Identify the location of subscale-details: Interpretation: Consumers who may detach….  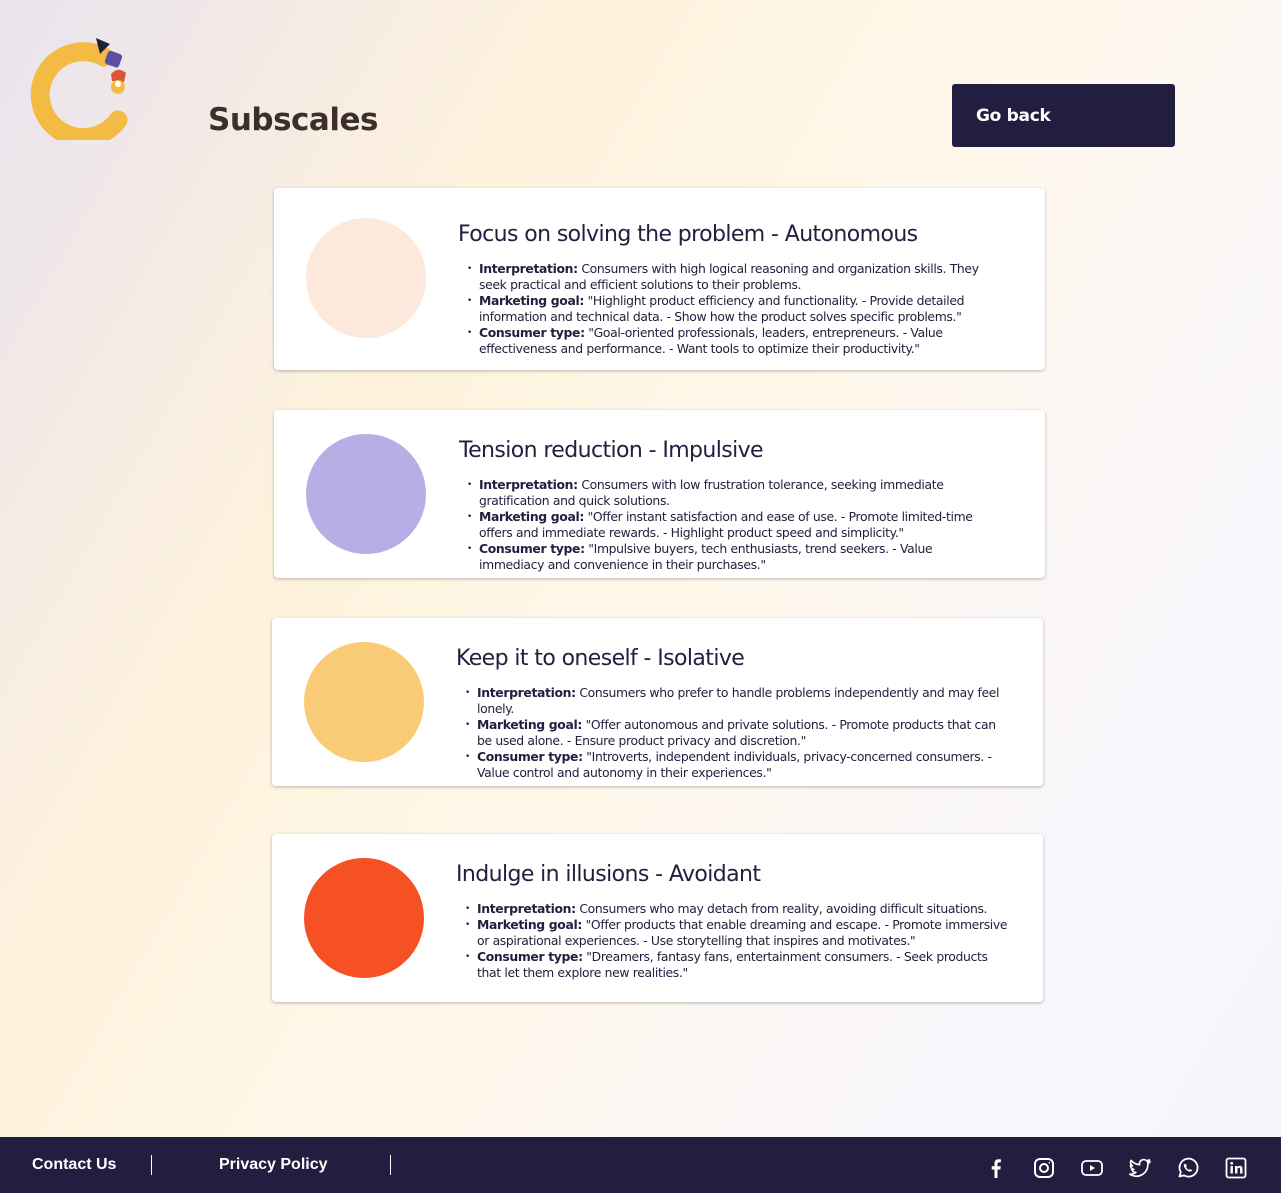
(738, 941).